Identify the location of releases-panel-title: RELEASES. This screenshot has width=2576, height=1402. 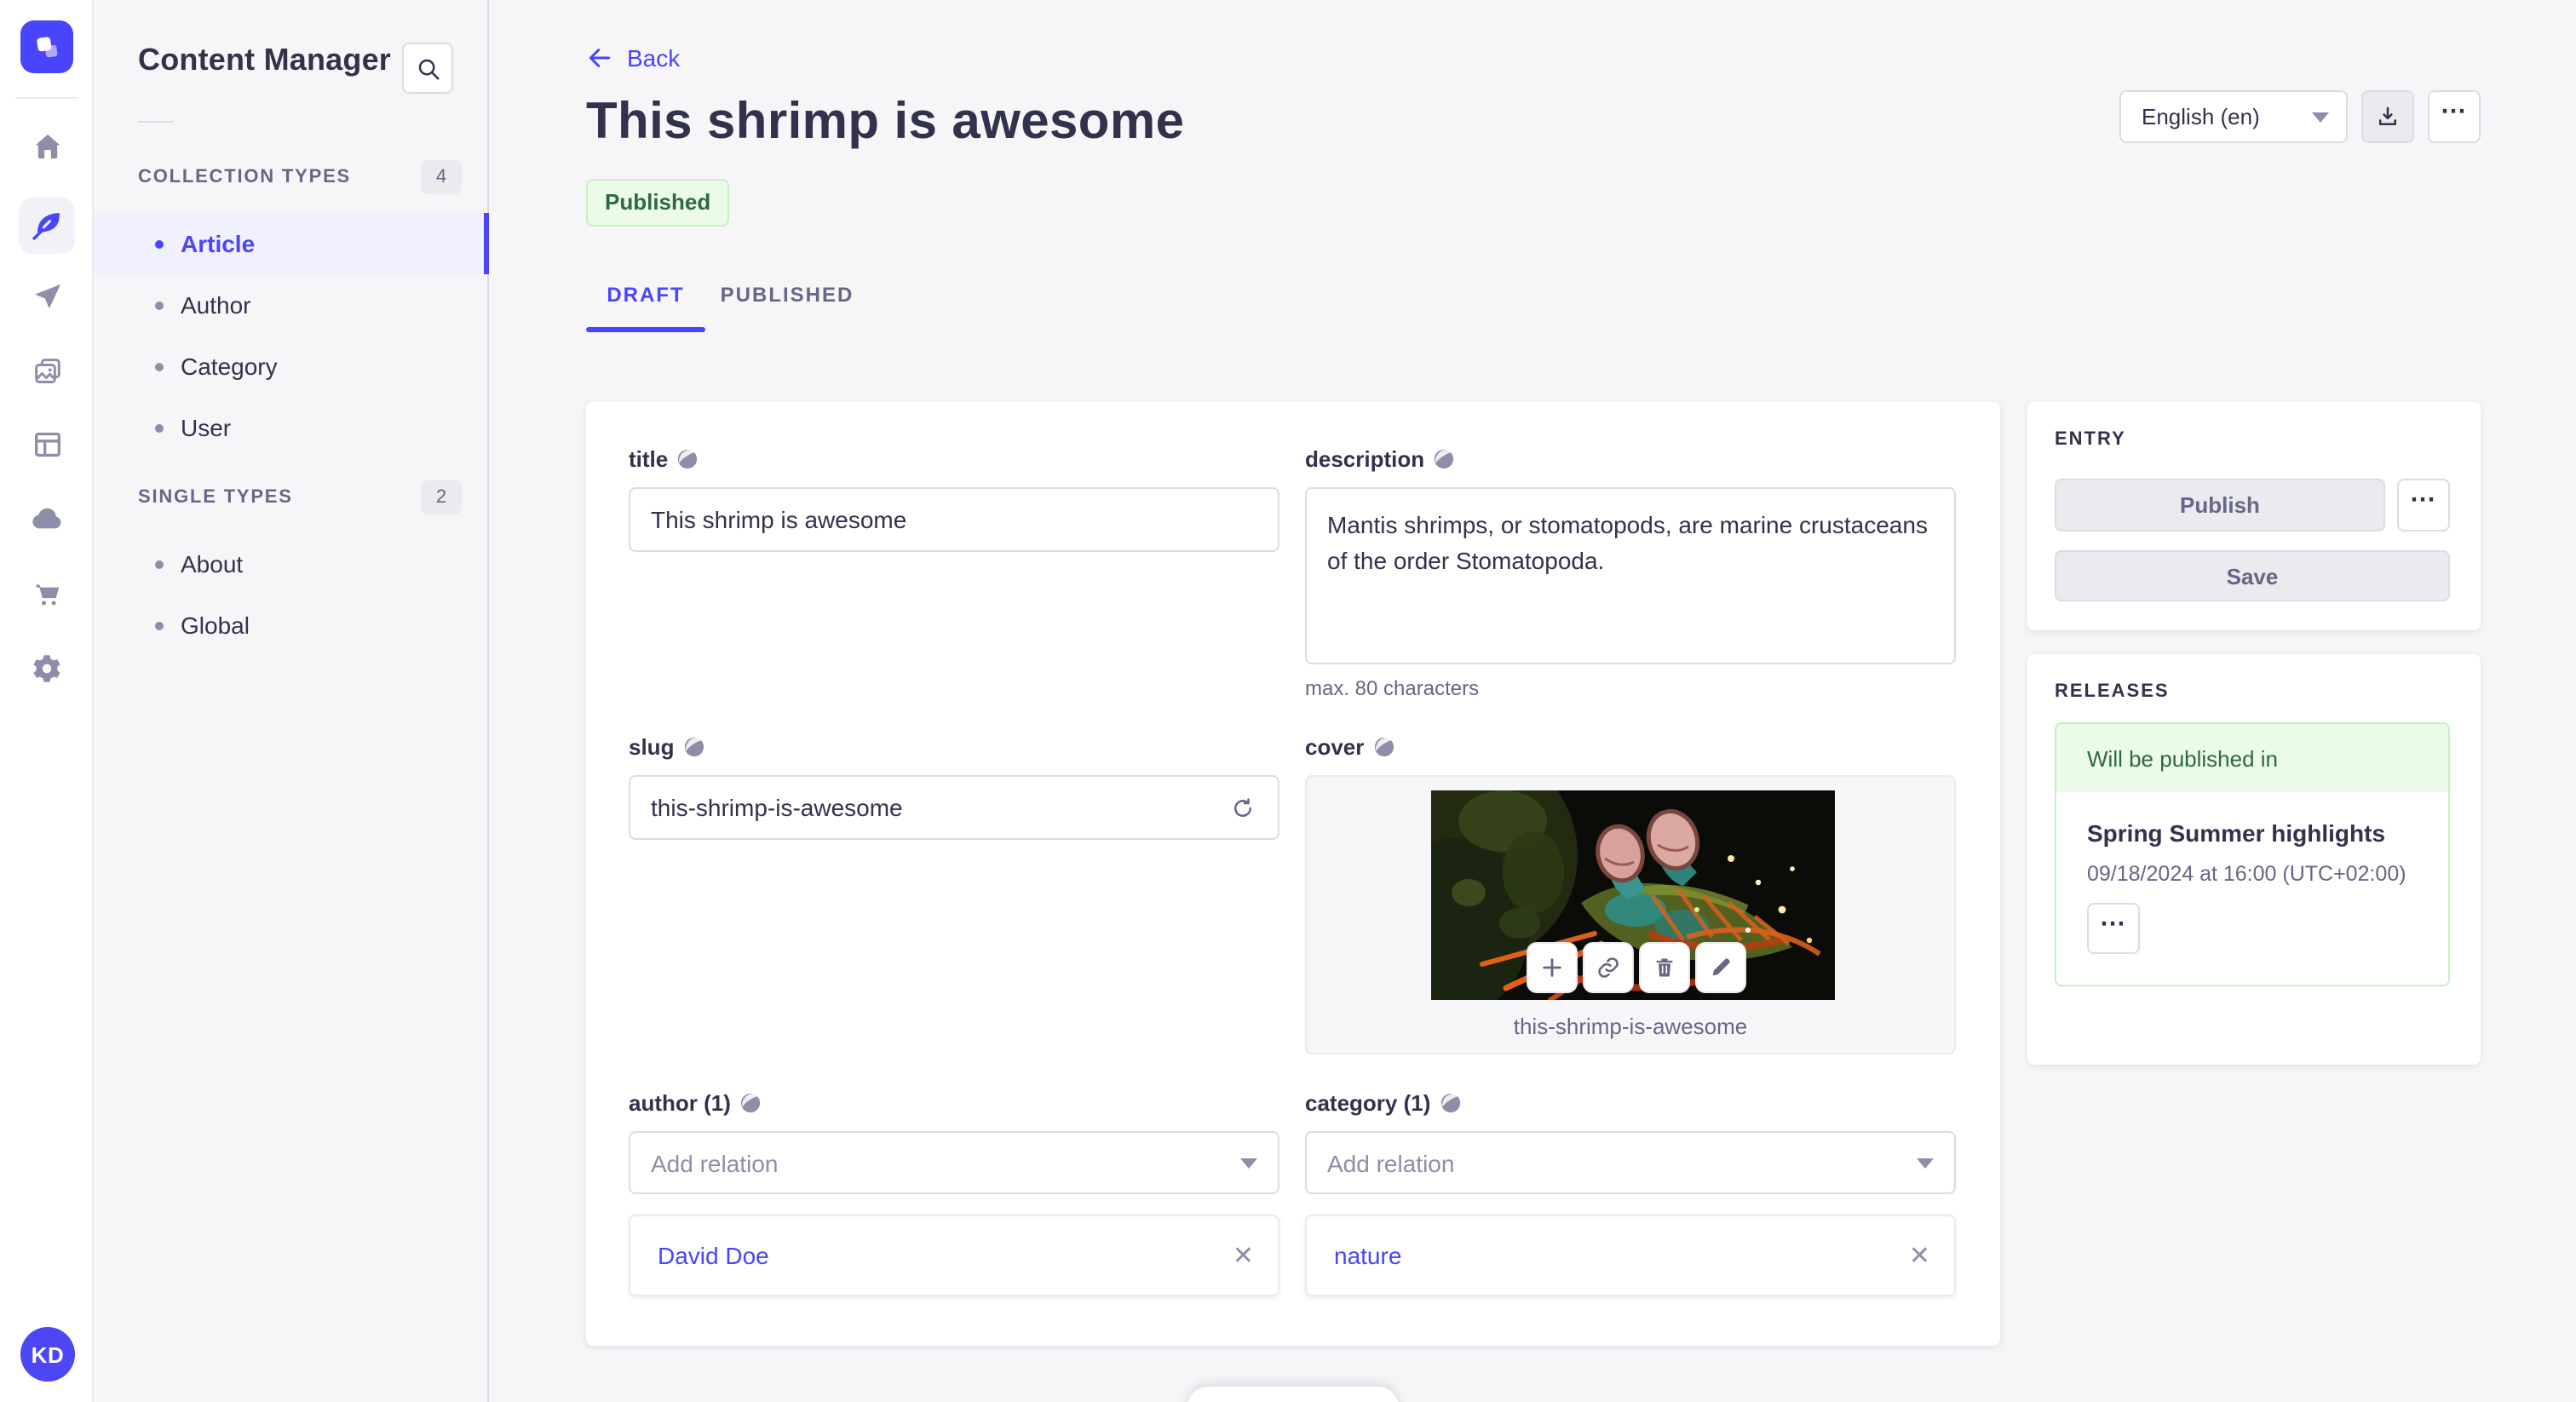
(2113, 691).